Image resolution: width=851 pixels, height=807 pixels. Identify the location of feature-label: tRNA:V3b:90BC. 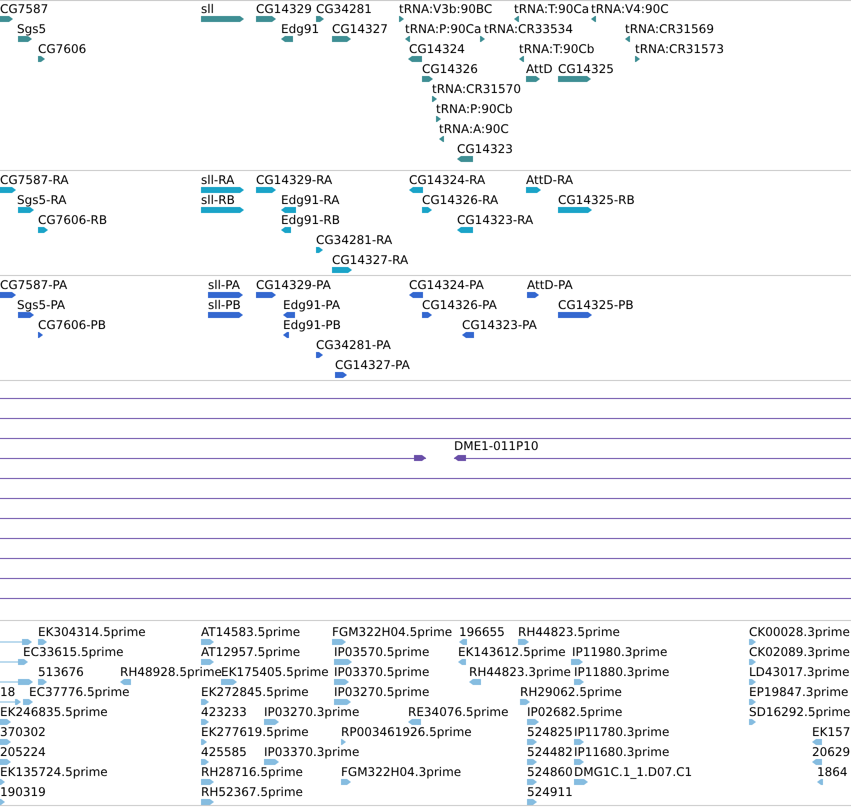
(445, 9).